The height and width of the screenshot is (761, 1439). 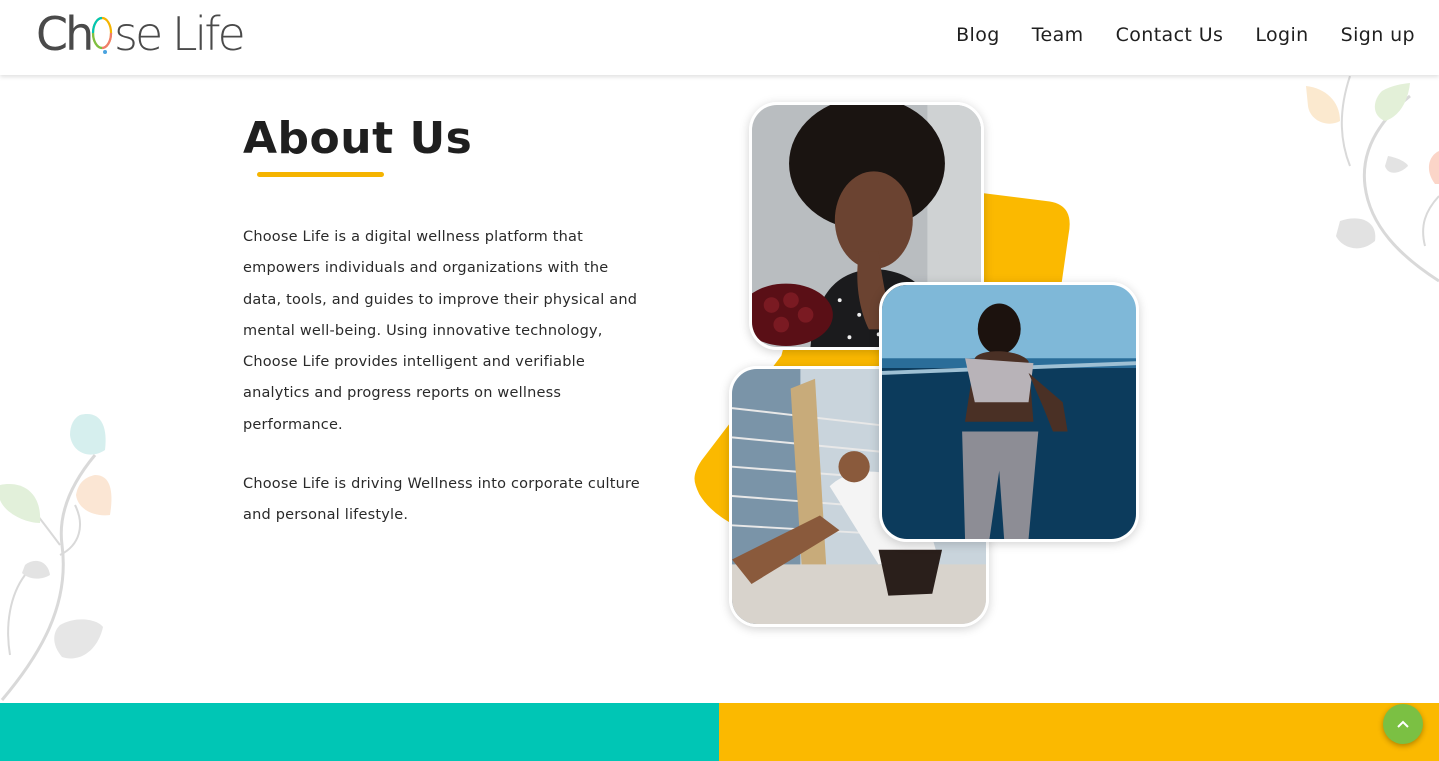 What do you see at coordinates (1170, 35) in the screenshot?
I see `nav-contact-us: Contact Us` at bounding box center [1170, 35].